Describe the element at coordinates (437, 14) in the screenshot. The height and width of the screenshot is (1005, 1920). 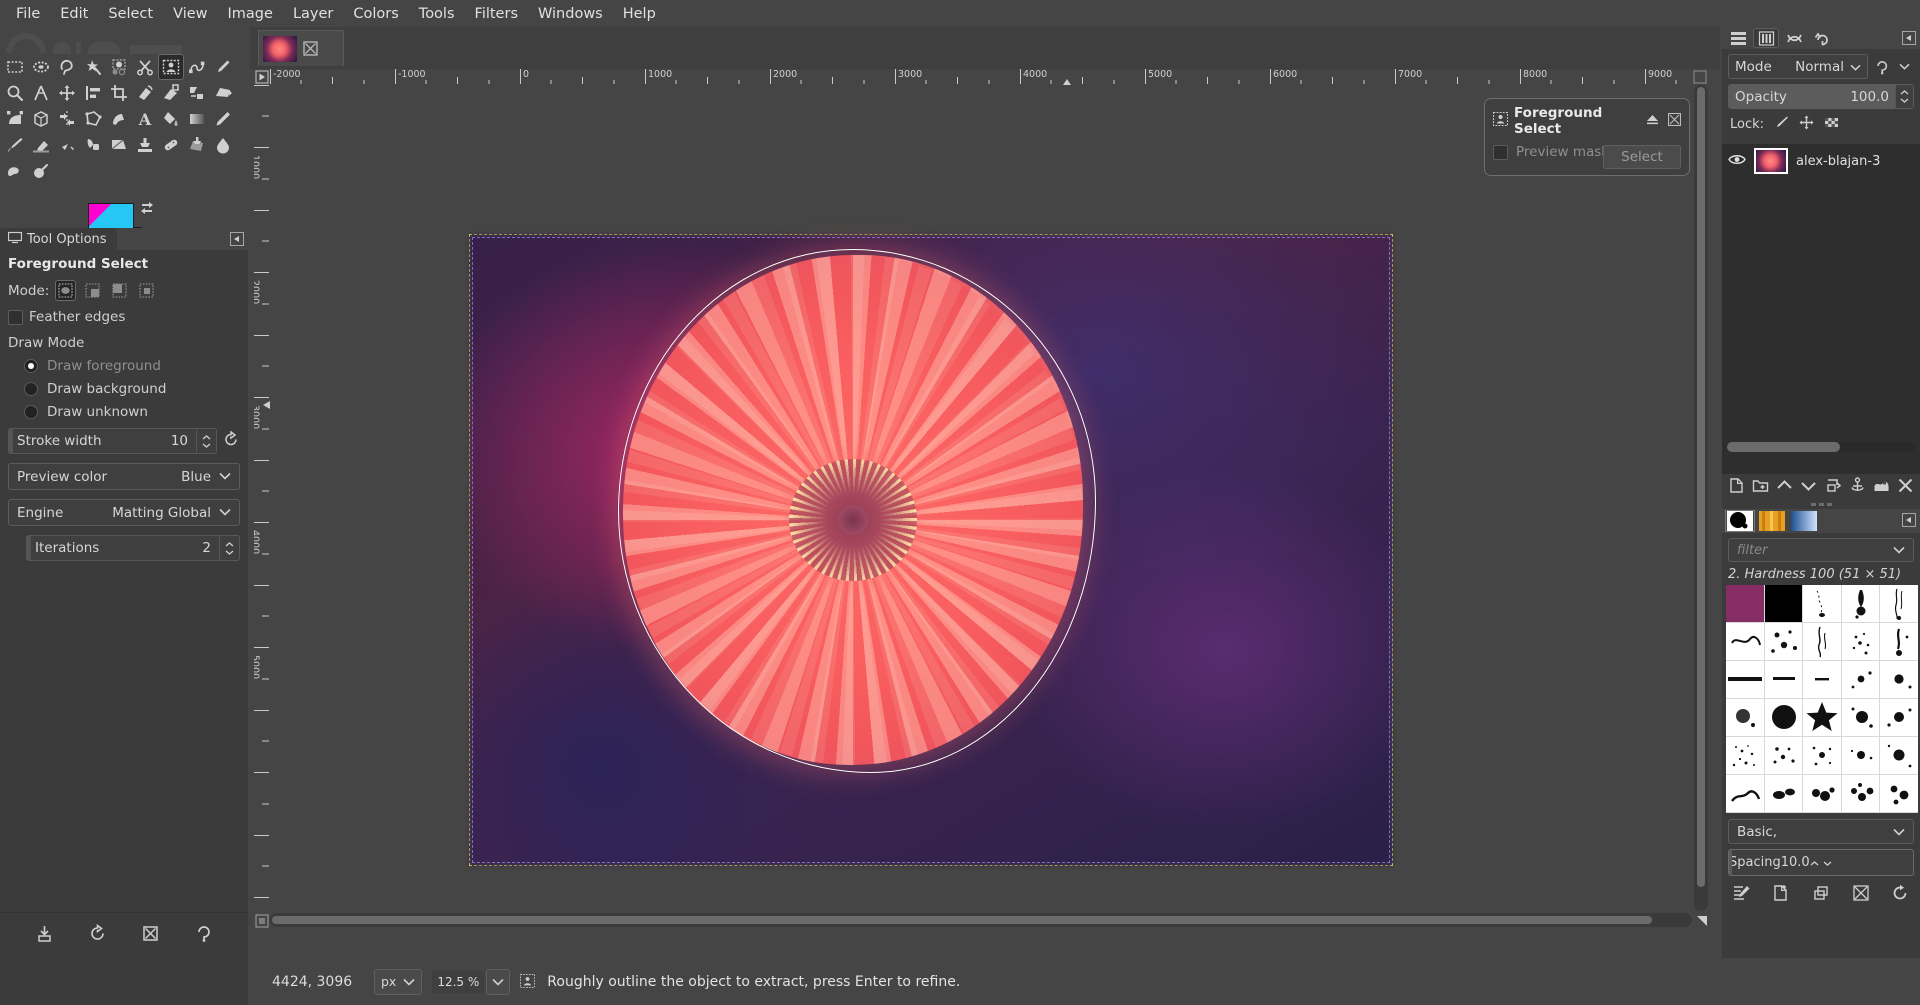
I see `menu-tools: Tools` at that location.